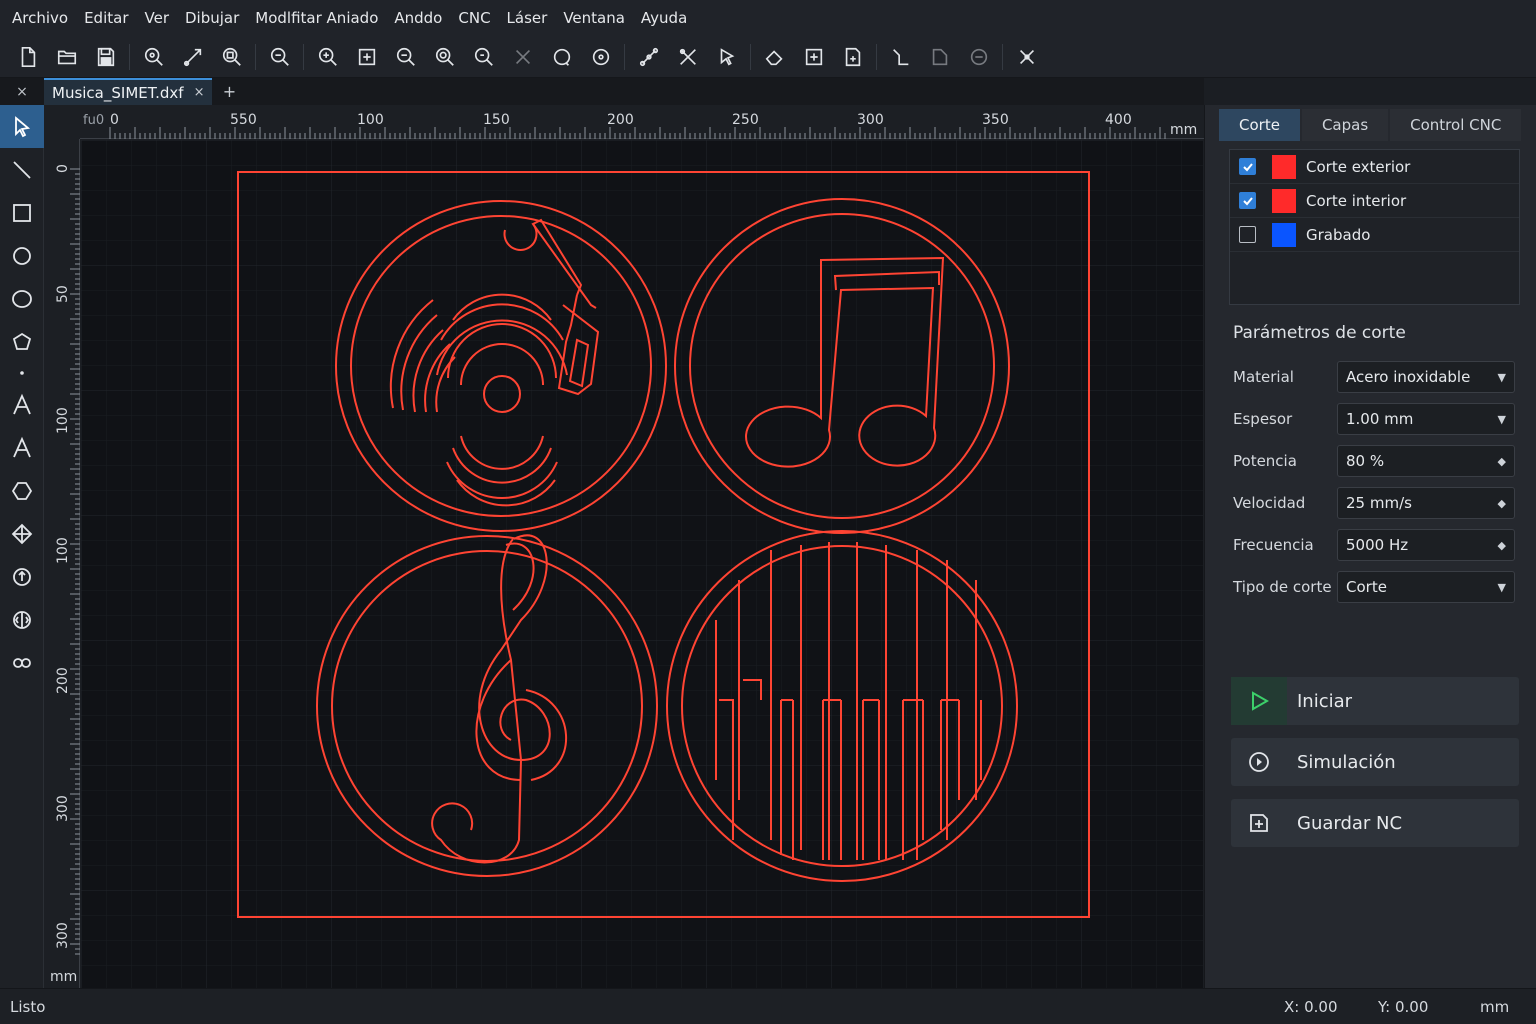 This screenshot has height=1024, width=1536. I want to click on layer-row: Corte interior, so click(1374, 201).